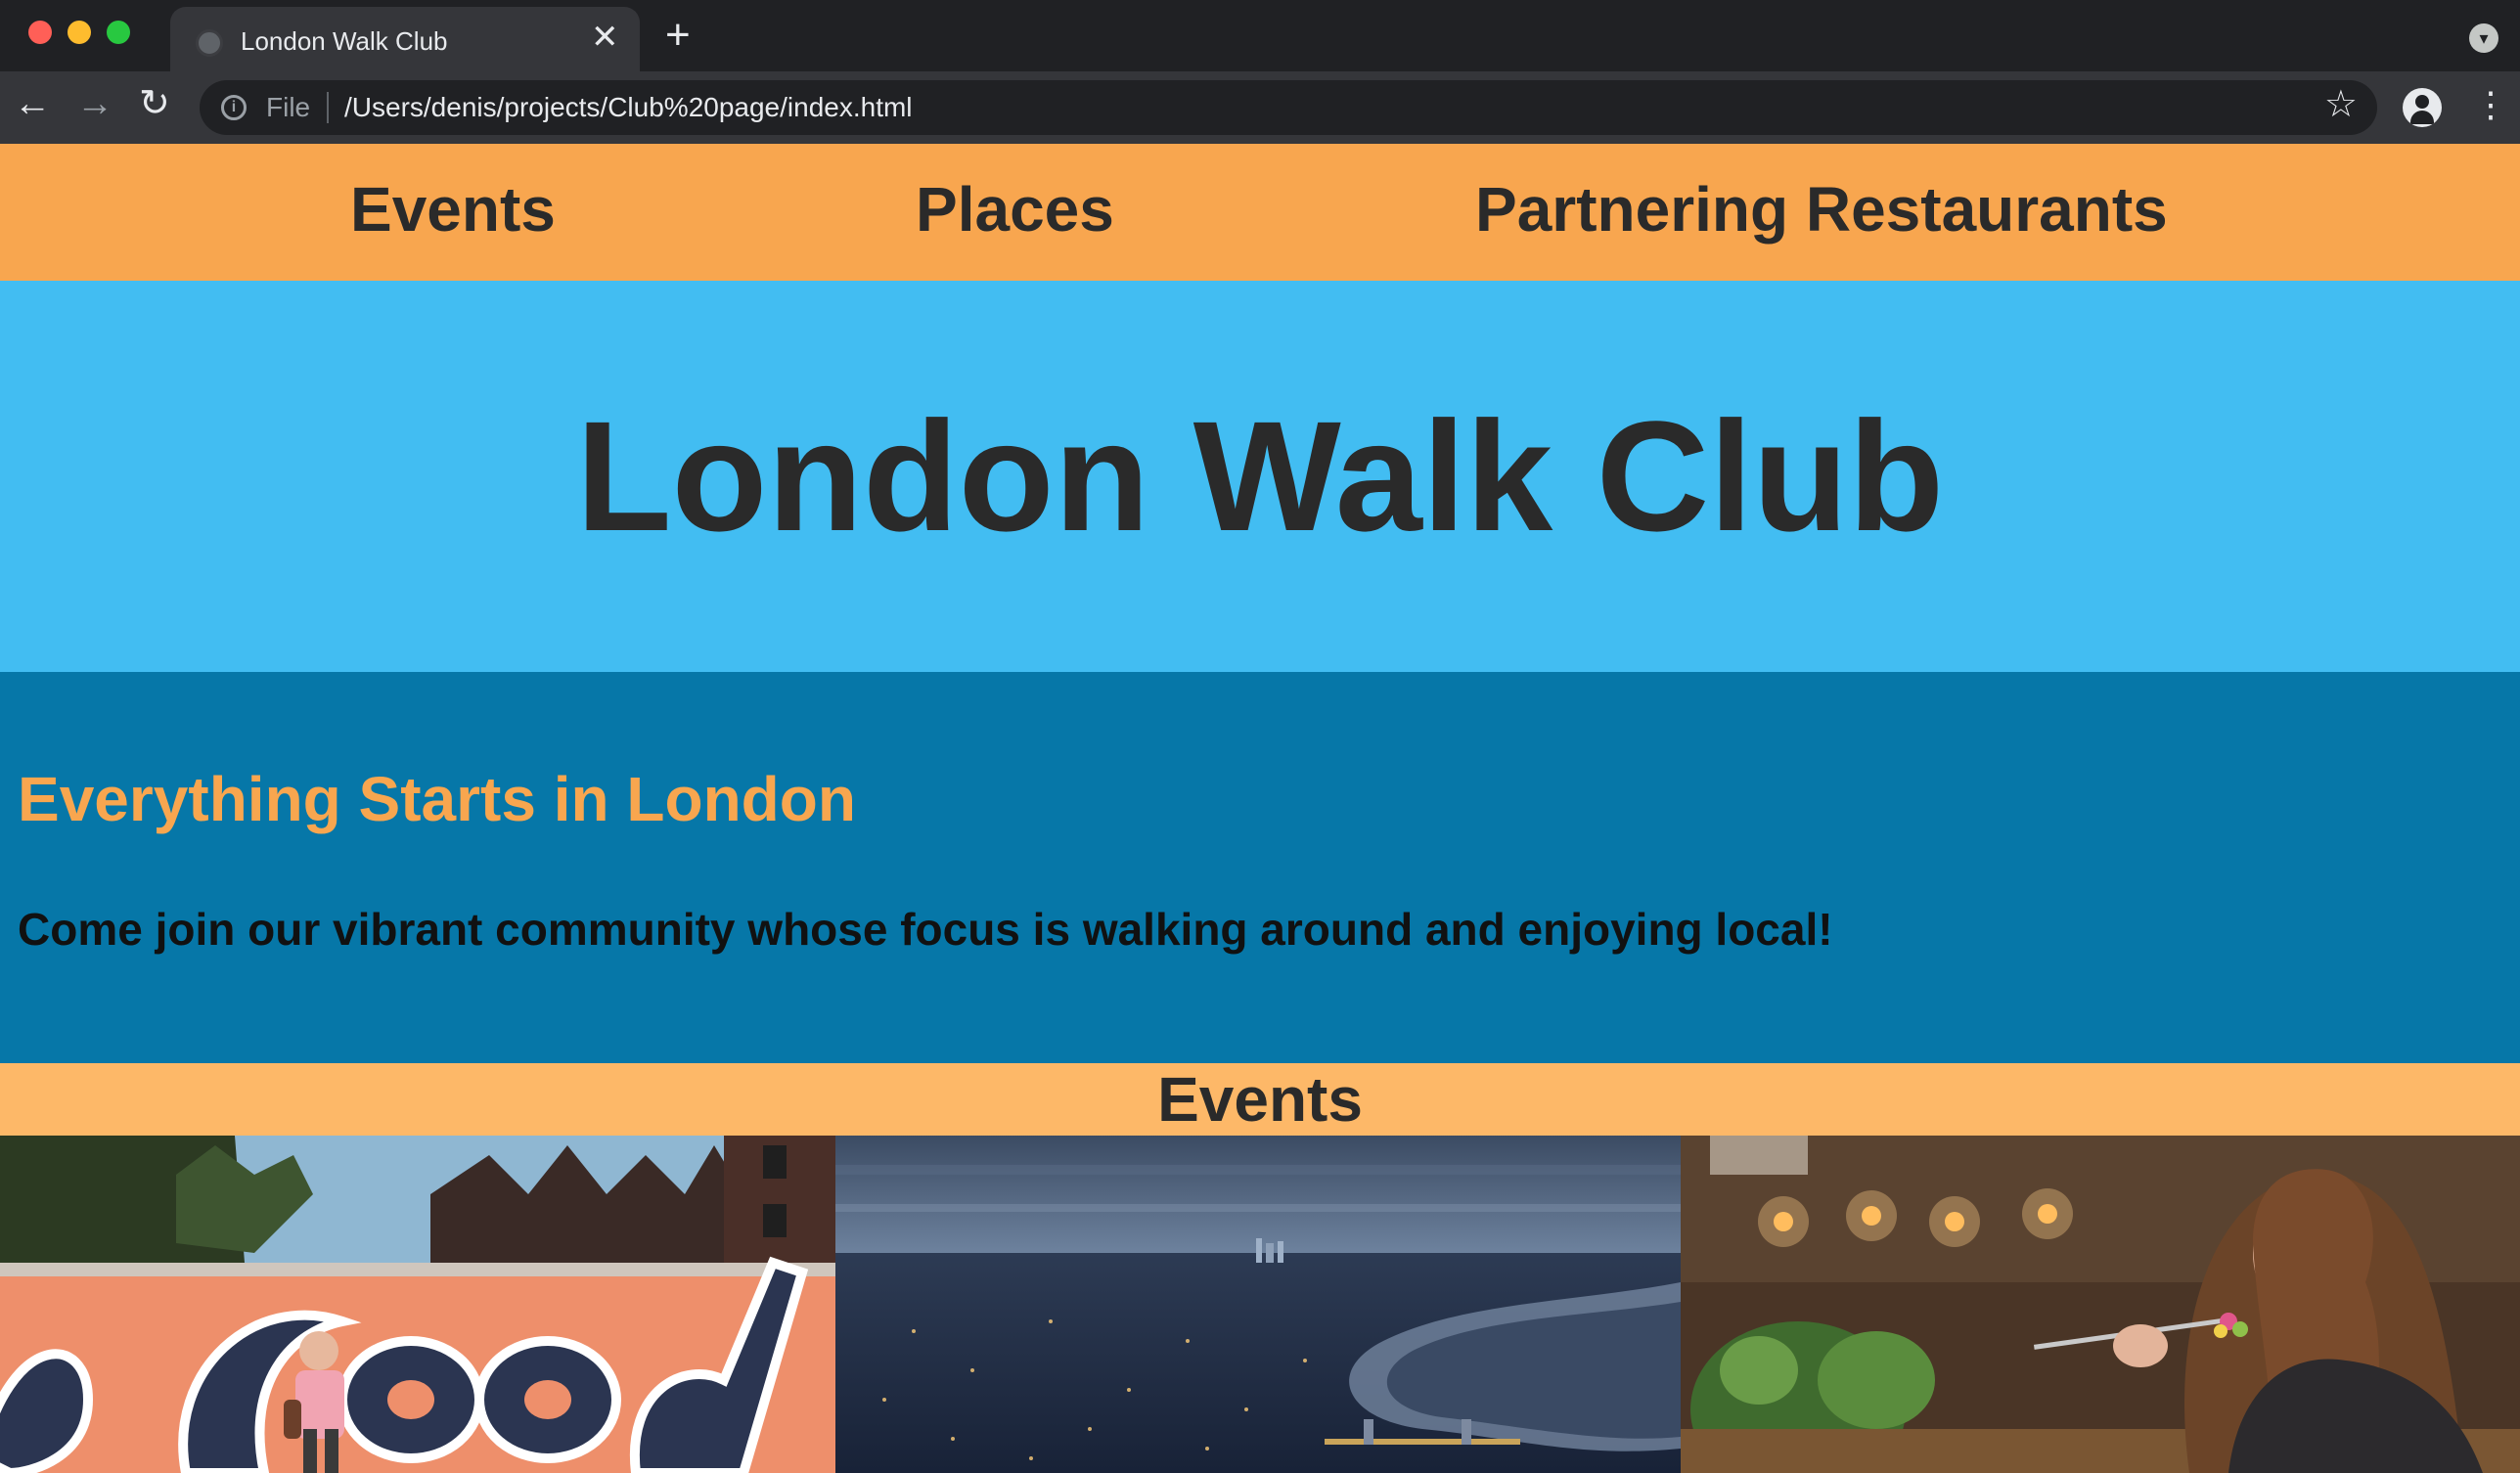  What do you see at coordinates (2483, 38) in the screenshot?
I see `tab-search-button: ▾` at bounding box center [2483, 38].